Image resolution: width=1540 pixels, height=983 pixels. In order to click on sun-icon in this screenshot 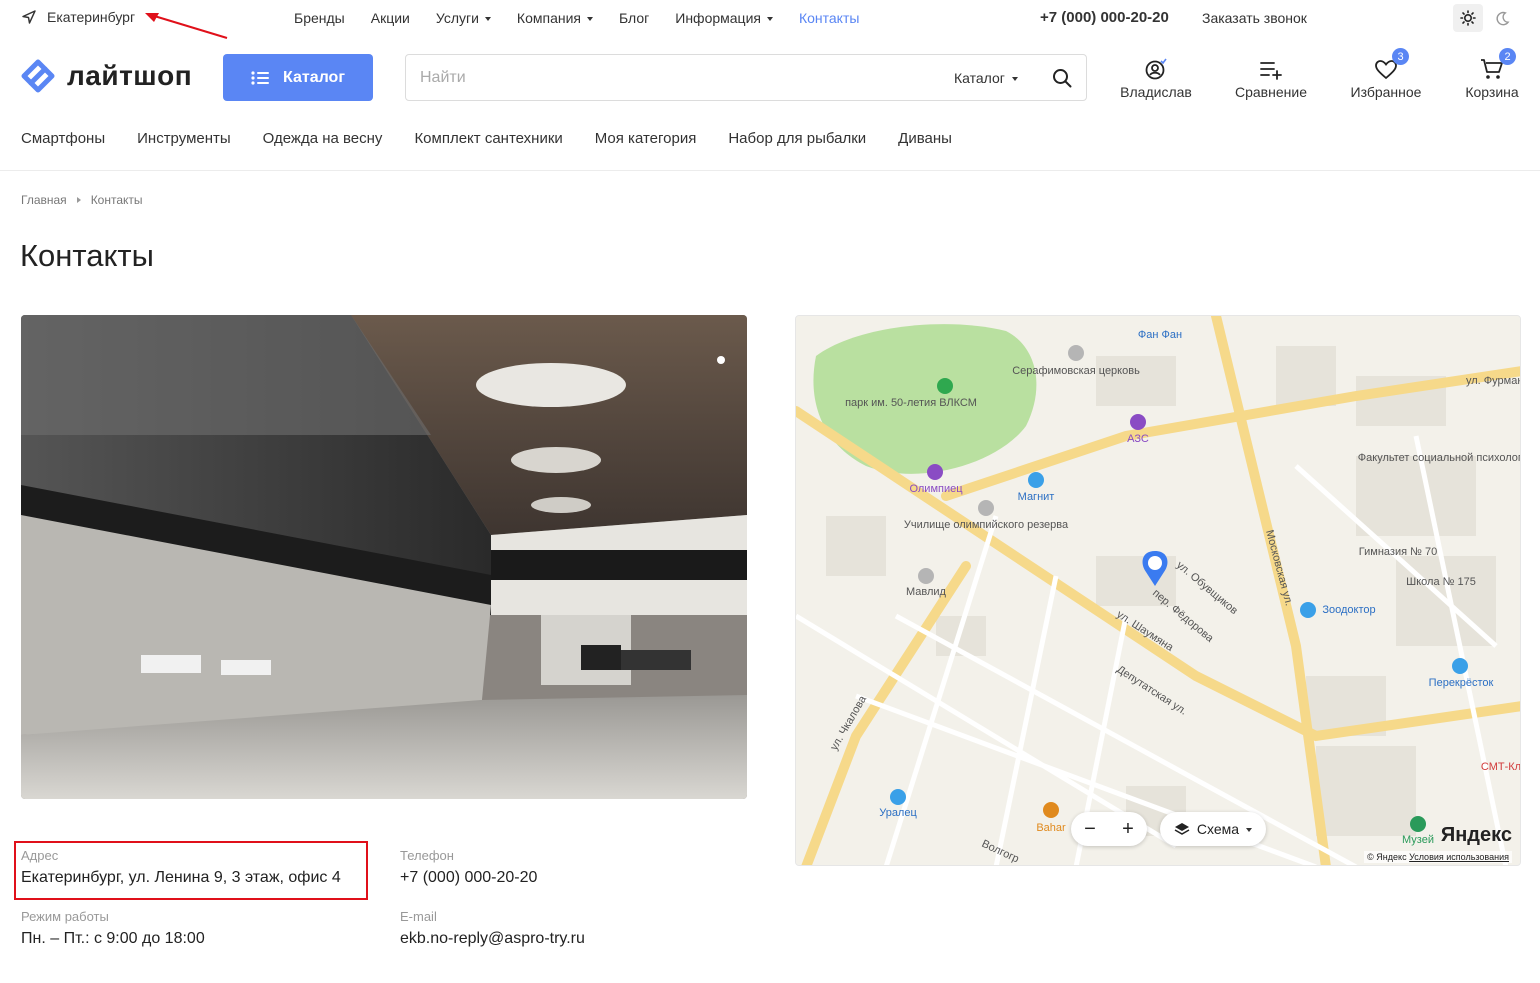, I will do `click(1468, 18)`.